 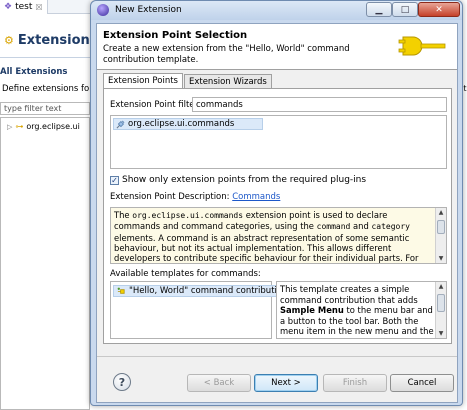 What do you see at coordinates (34, 72) in the screenshot?
I see `all-extensions-section: All Extensions` at bounding box center [34, 72].